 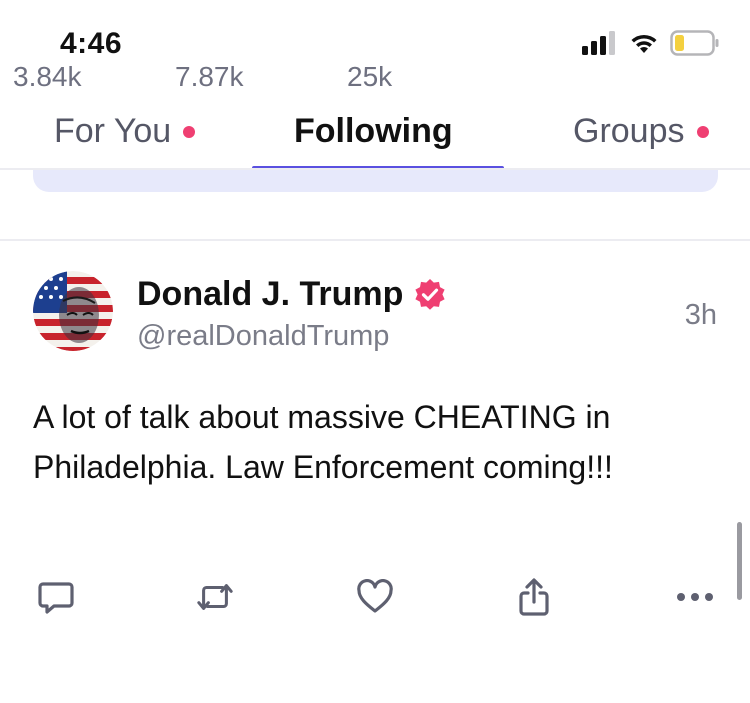 I want to click on reply-icon, so click(x=56, y=597).